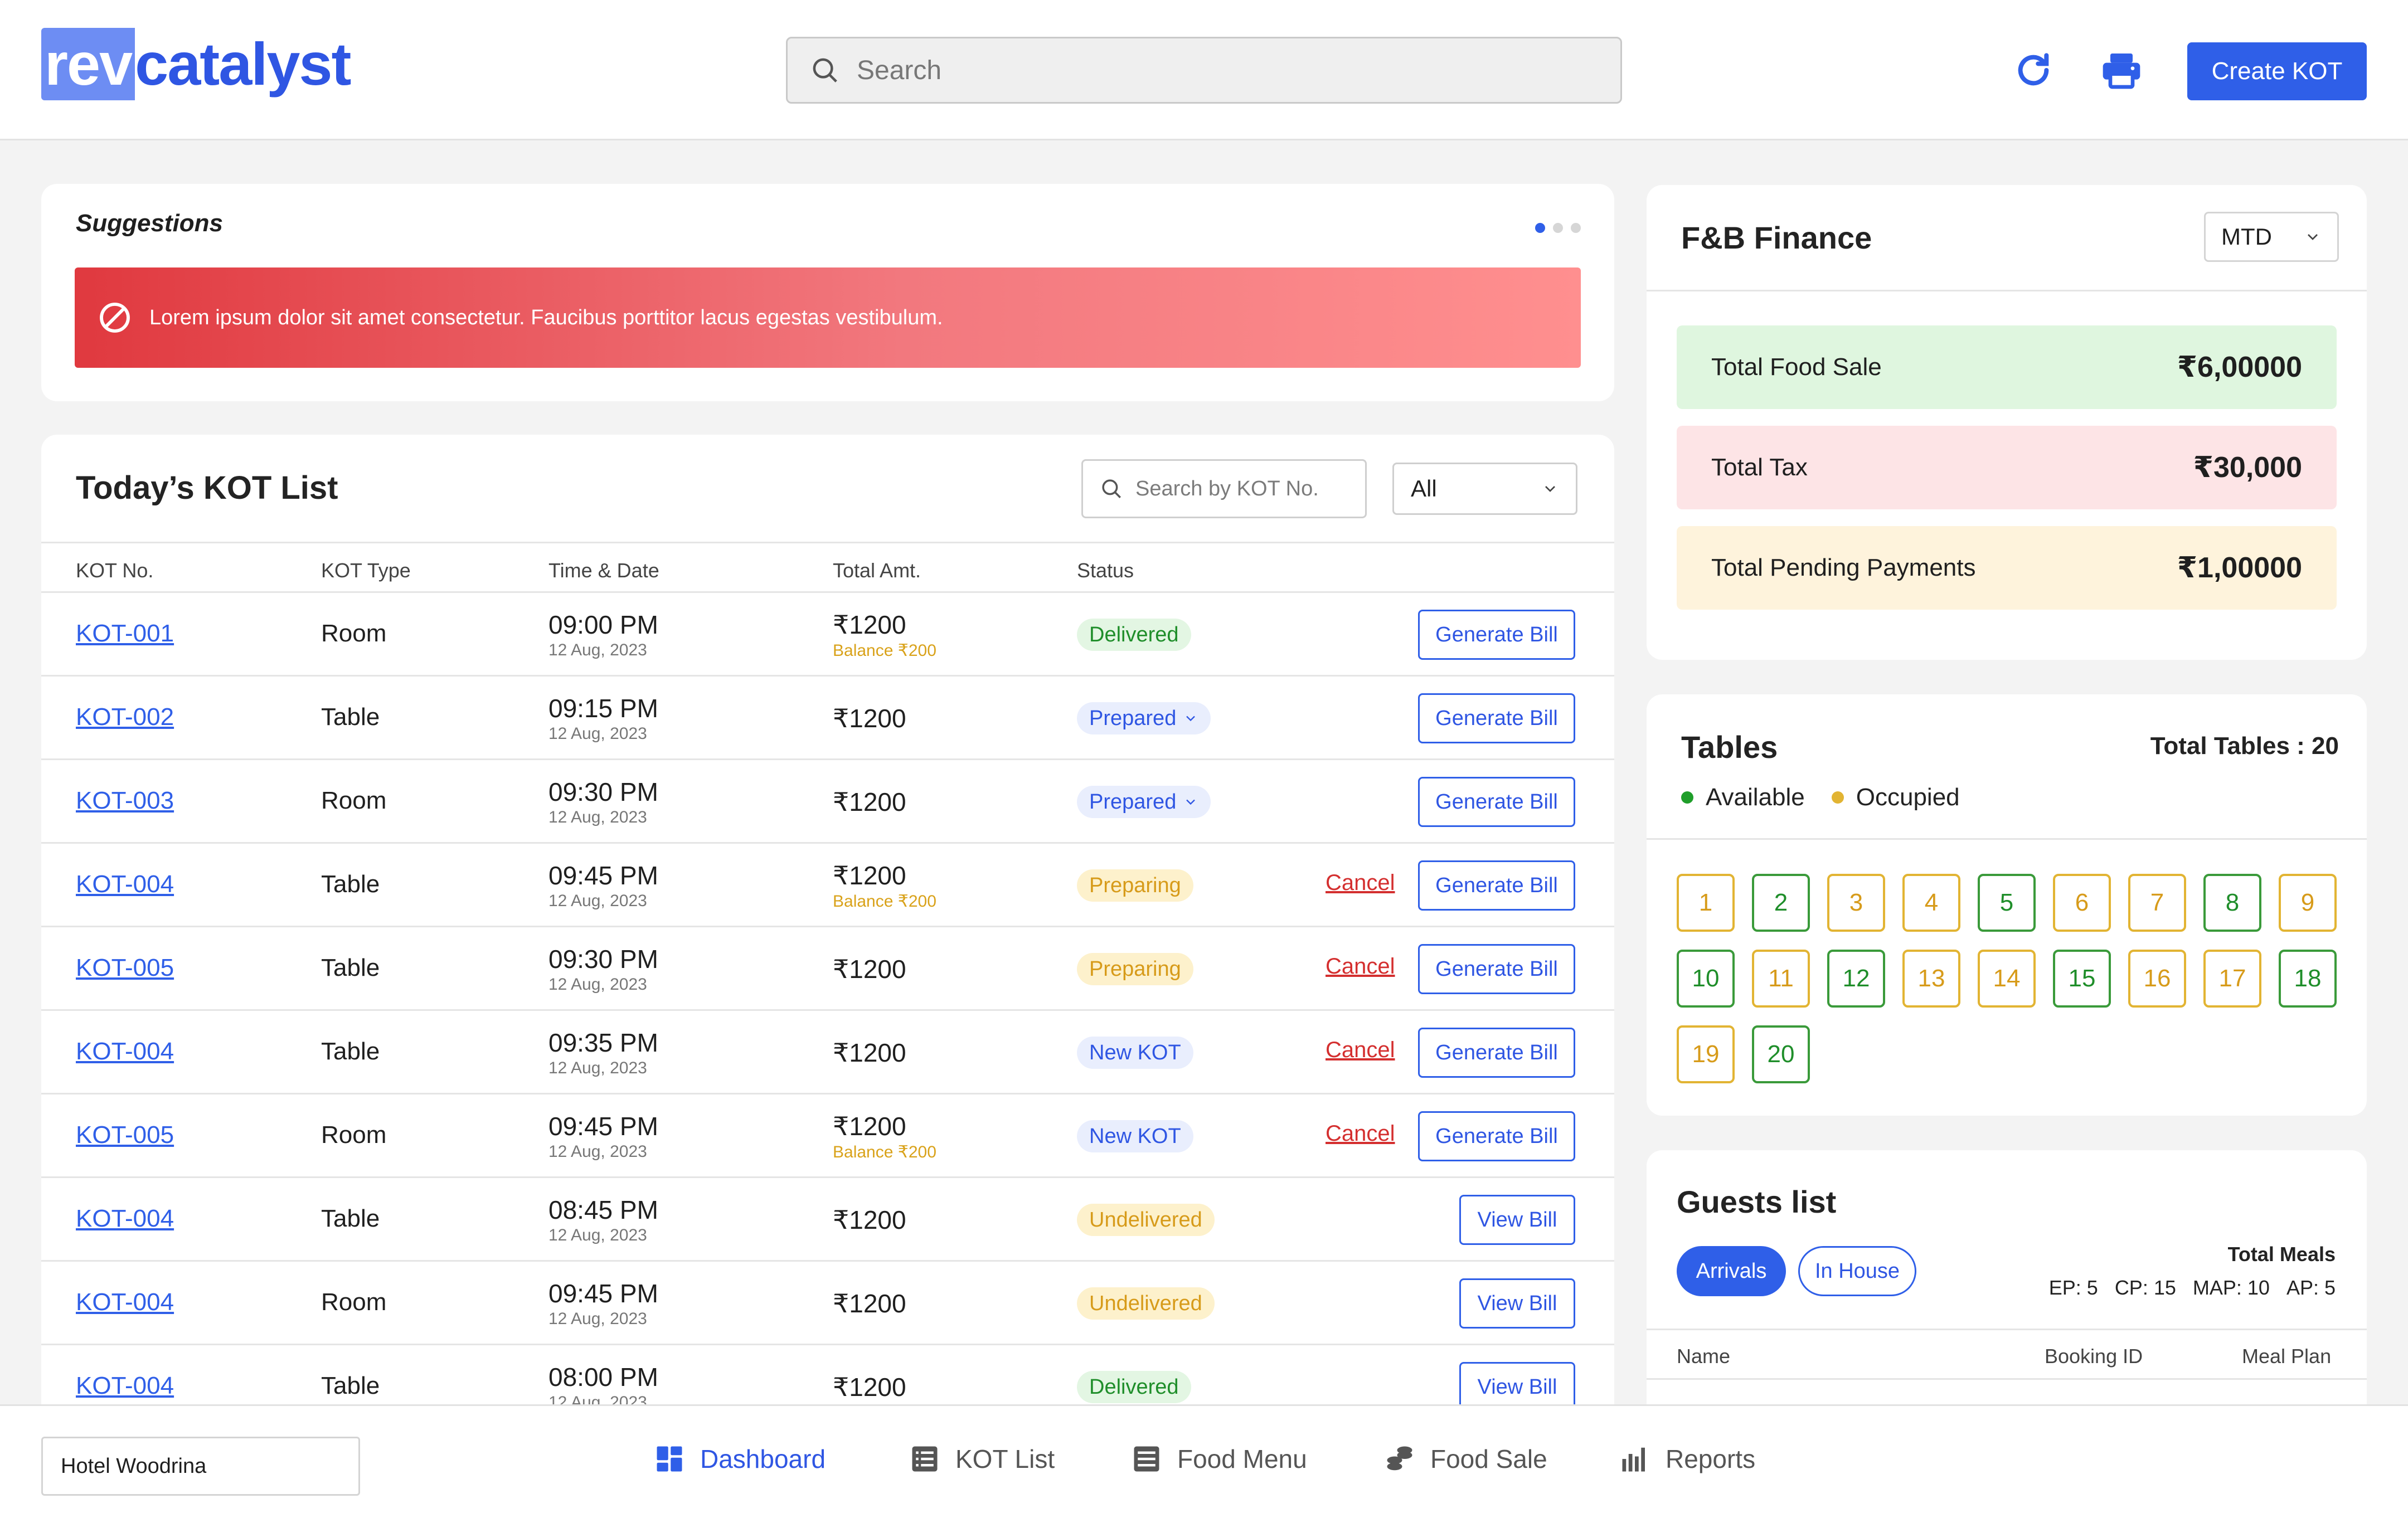 The image size is (2408, 1513). What do you see at coordinates (2034, 70) in the screenshot?
I see `refresh-icon` at bounding box center [2034, 70].